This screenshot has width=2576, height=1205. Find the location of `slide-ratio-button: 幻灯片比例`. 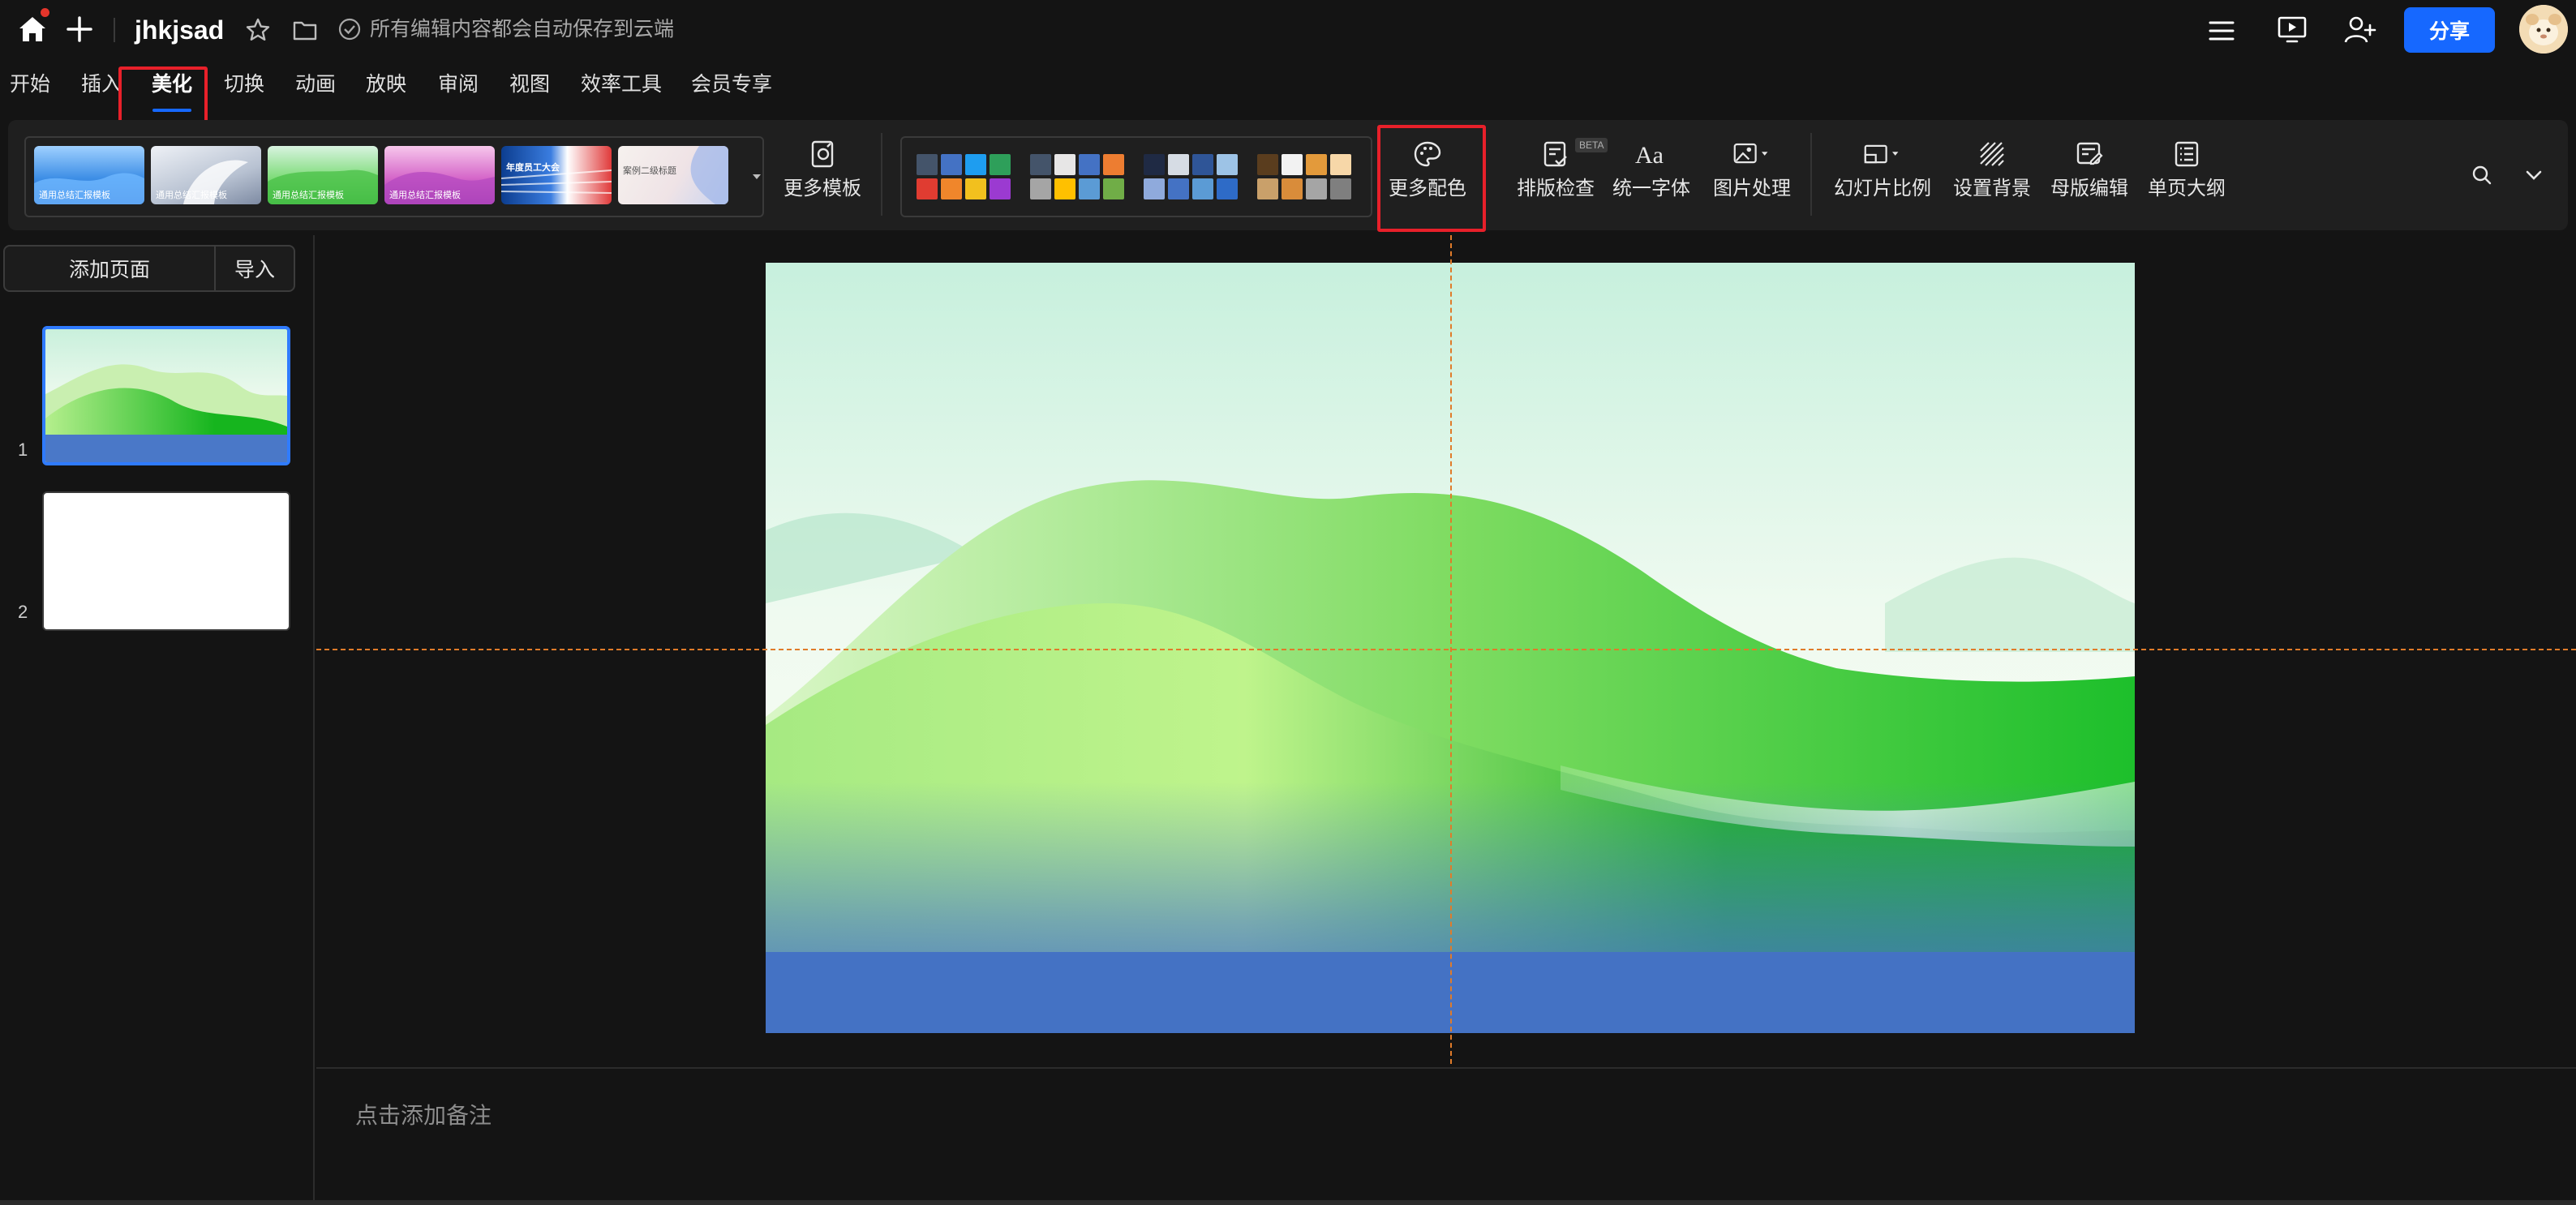

slide-ratio-button: 幻灯片比例 is located at coordinates (1883, 168).